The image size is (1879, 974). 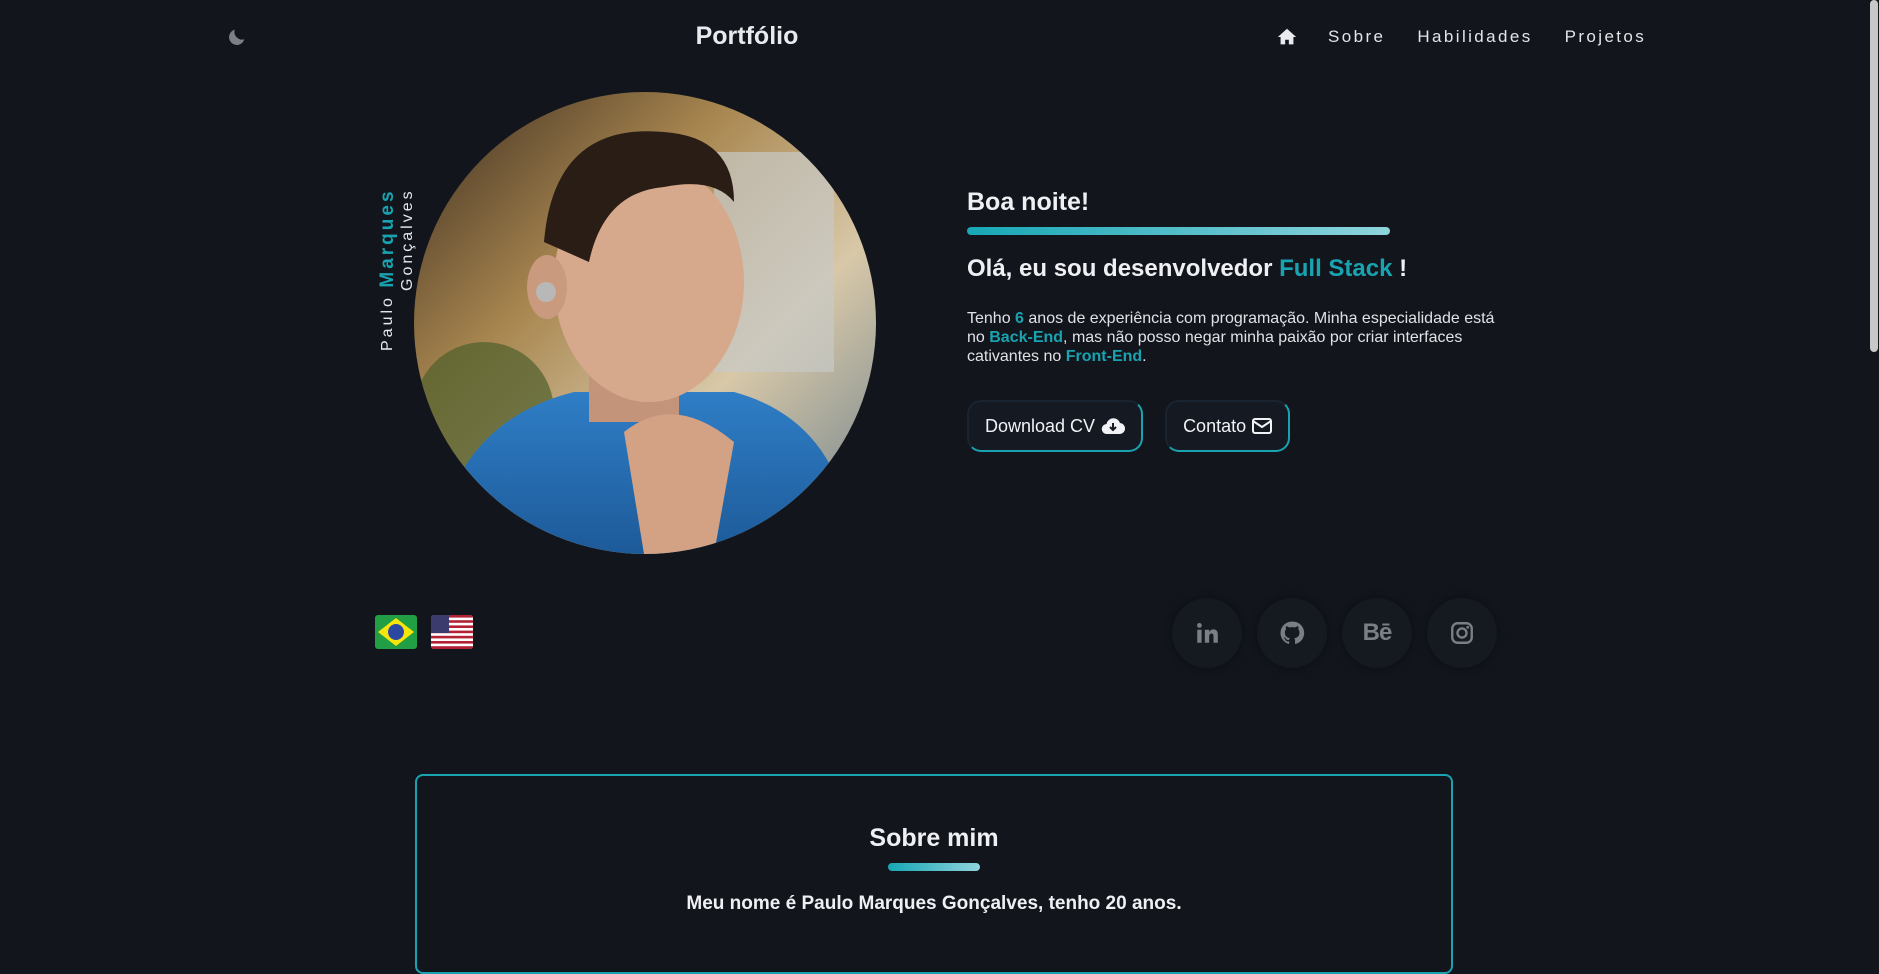 I want to click on last-name: Gonçalves, so click(x=407, y=239).